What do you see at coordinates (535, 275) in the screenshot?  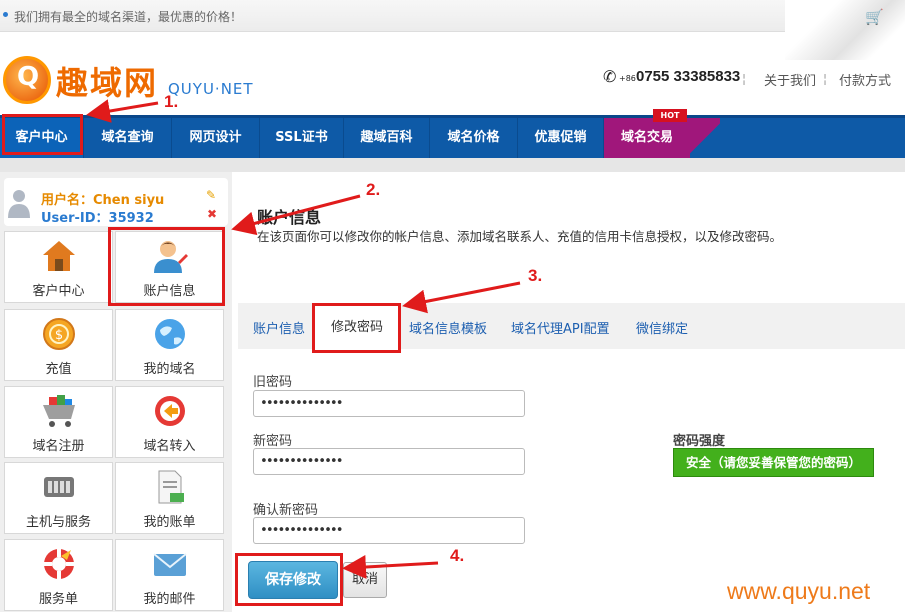 I see `annotation-3: 3.` at bounding box center [535, 275].